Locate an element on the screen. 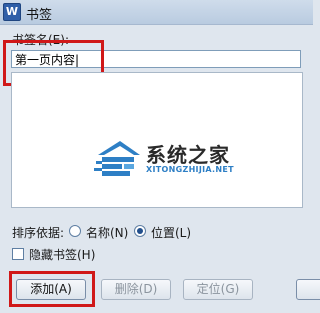  sort-by-name-radio is located at coordinates (75, 231).